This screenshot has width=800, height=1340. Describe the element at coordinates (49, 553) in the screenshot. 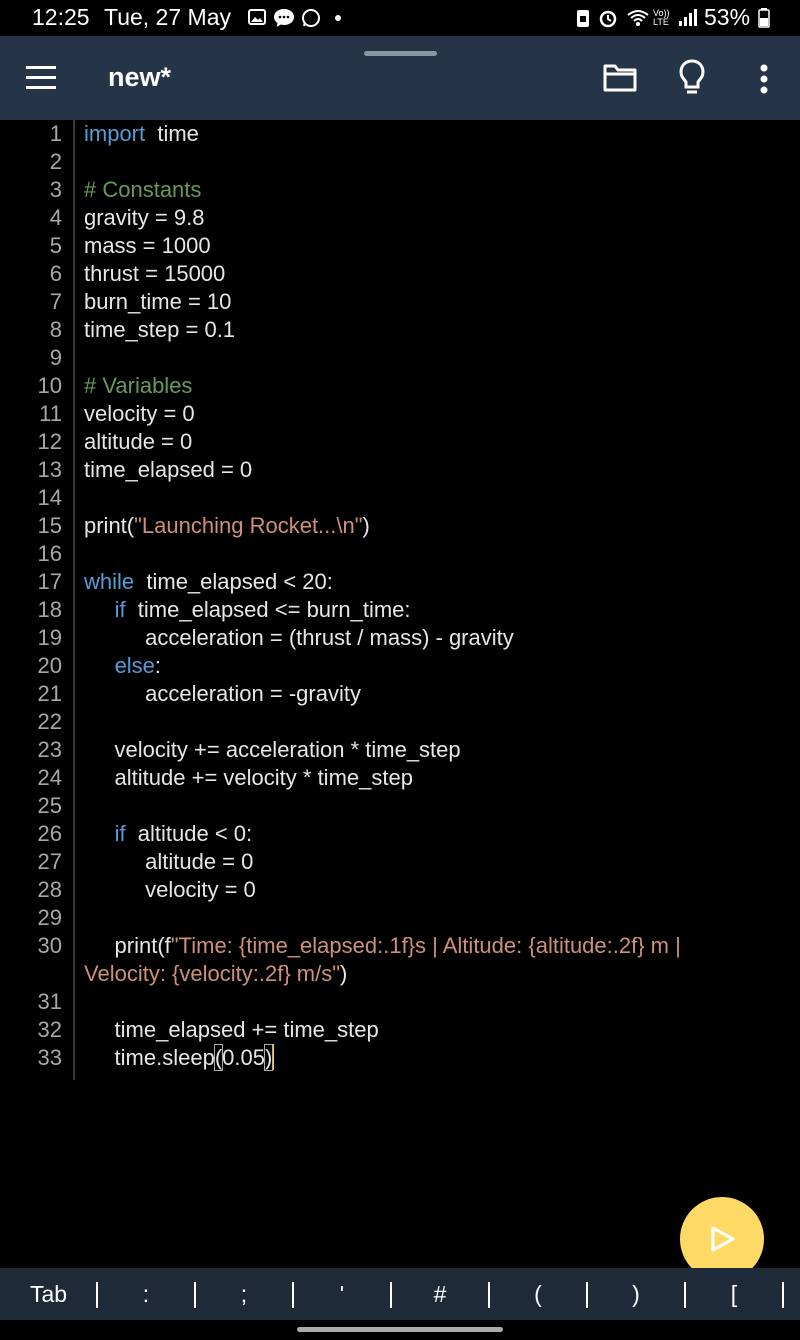

I see `line-number: 16` at that location.